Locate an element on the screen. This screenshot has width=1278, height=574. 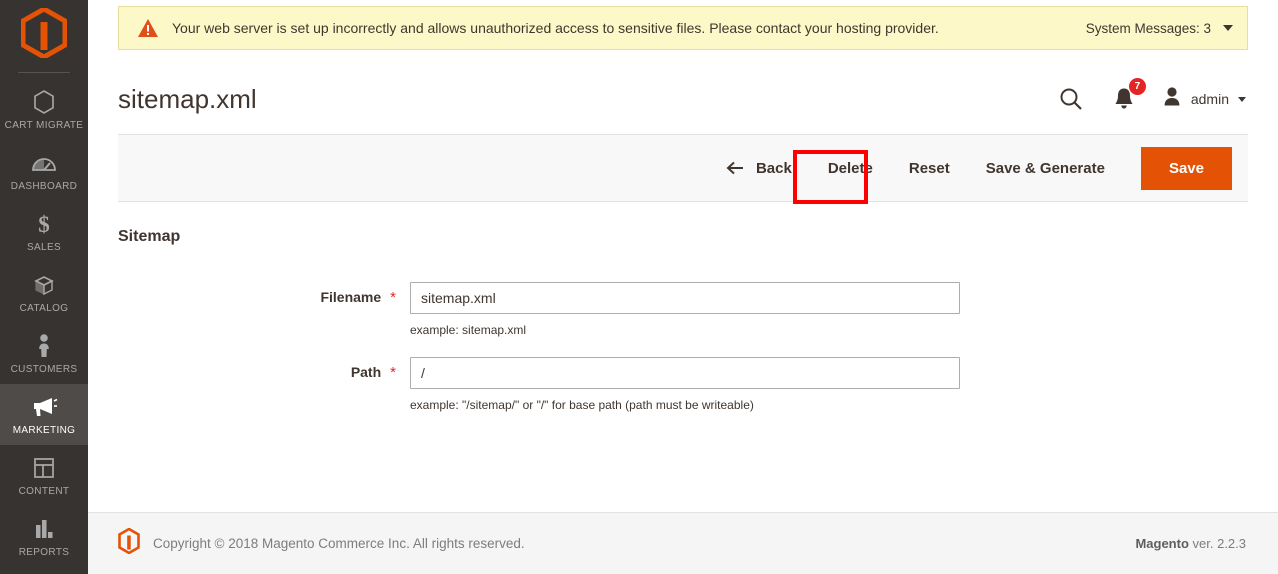
sidebar-item-label: CONTENT is located at coordinates (44, 491).